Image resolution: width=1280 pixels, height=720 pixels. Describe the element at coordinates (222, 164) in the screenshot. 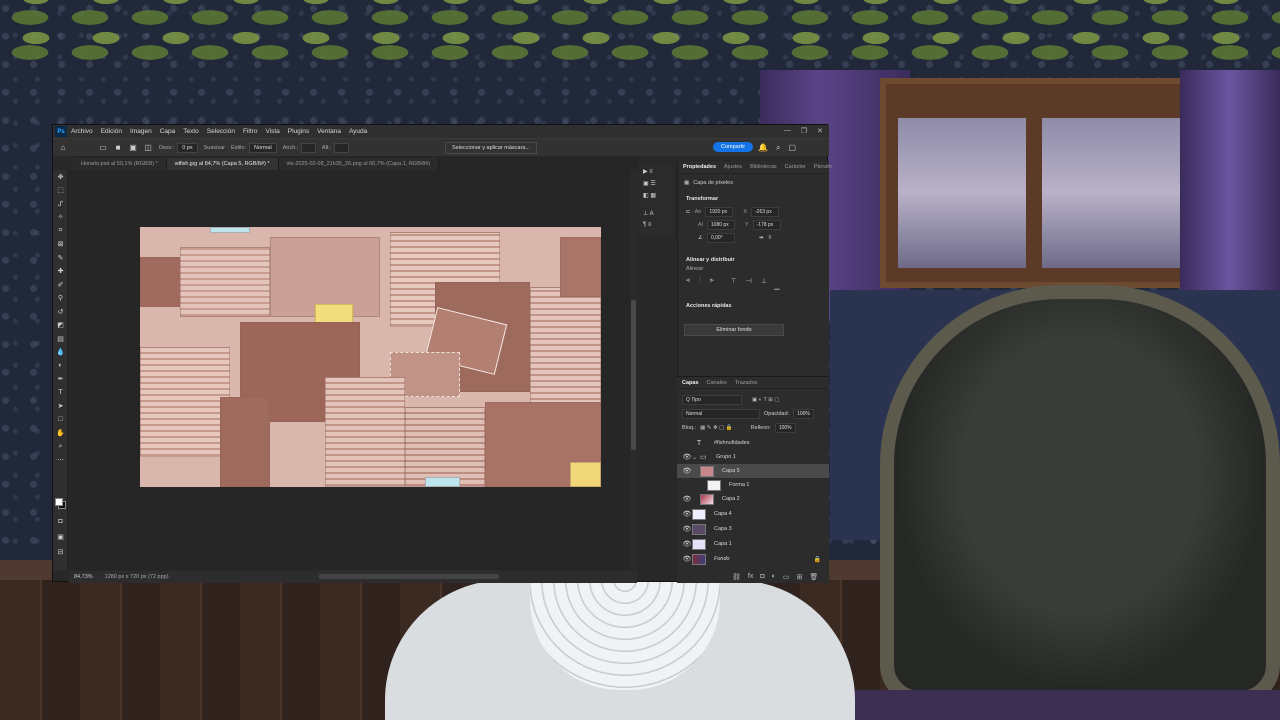

I see `tab-wlfish: wlfish.jpg al 84,7% (Capa 5, RGB/8#) *` at that location.